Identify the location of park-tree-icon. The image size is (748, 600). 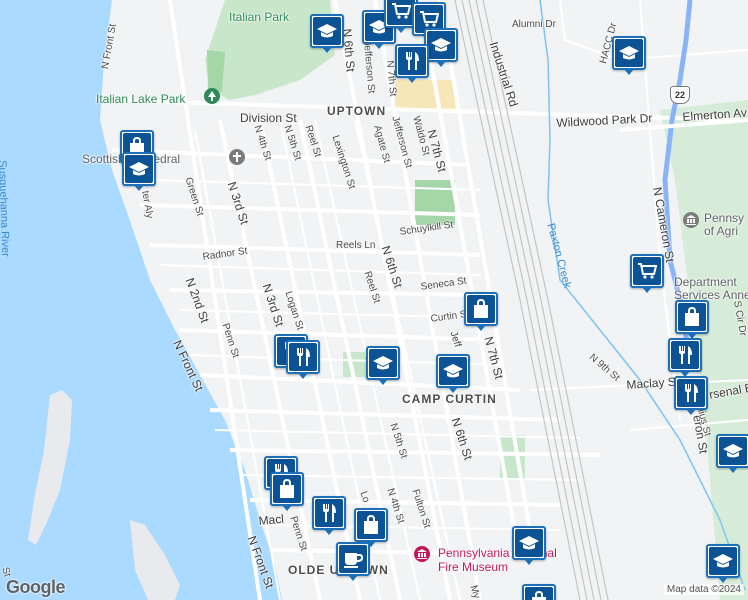
(212, 96).